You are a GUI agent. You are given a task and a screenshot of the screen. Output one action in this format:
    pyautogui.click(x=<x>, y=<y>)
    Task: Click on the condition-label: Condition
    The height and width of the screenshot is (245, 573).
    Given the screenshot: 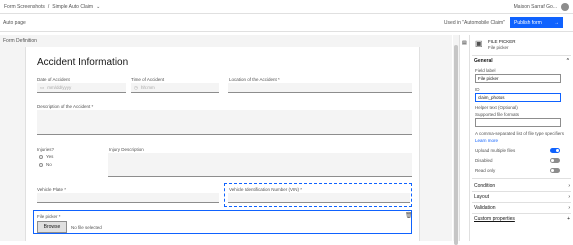 What is the action you would take?
    pyautogui.click(x=485, y=186)
    